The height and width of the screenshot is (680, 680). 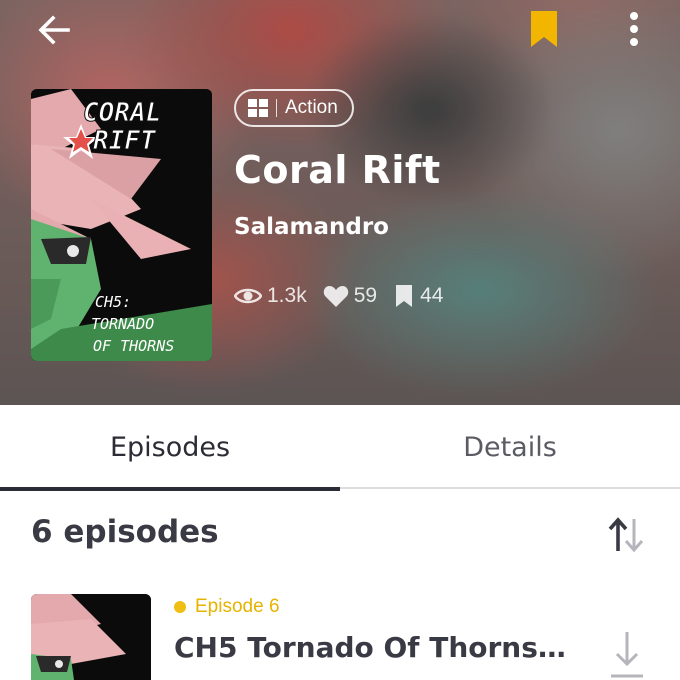 What do you see at coordinates (337, 170) in the screenshot?
I see `series-title: Coral Rift` at bounding box center [337, 170].